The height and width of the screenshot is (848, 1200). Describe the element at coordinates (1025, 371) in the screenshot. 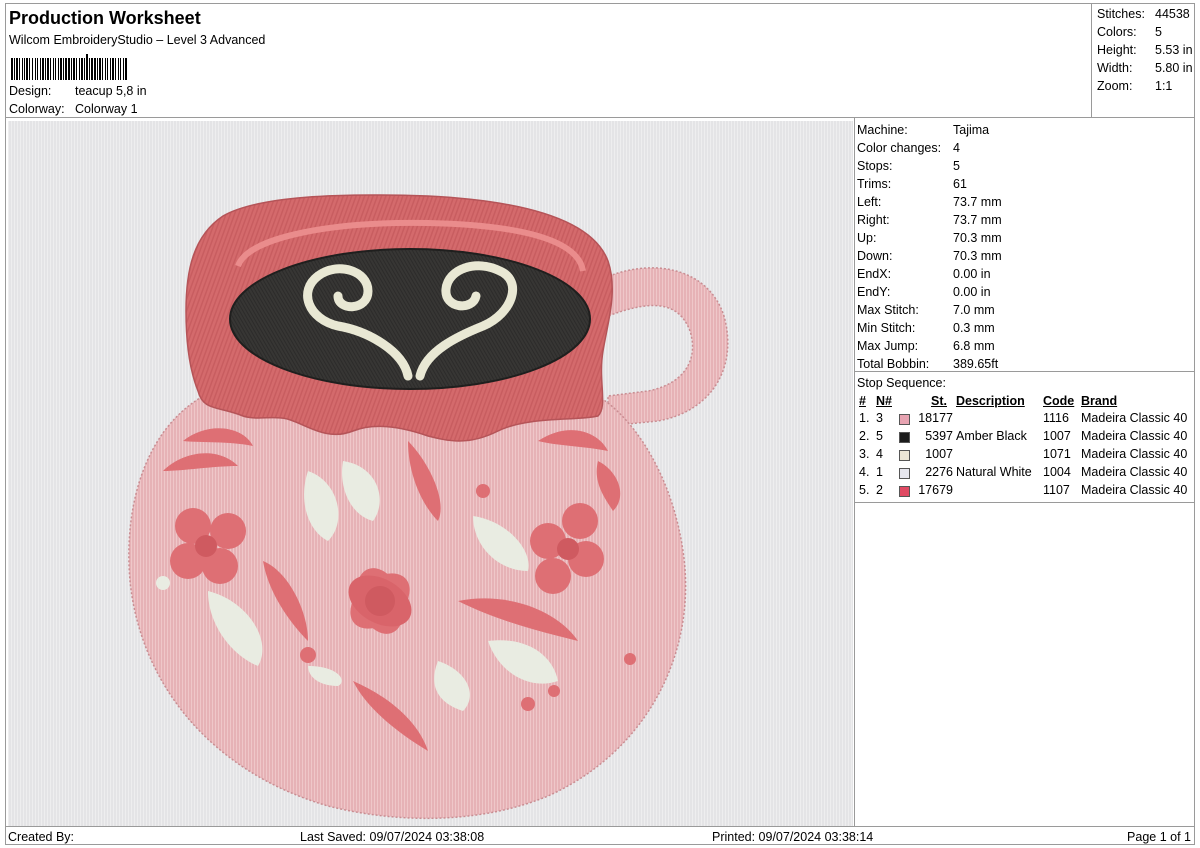

I see `stop-divider` at that location.